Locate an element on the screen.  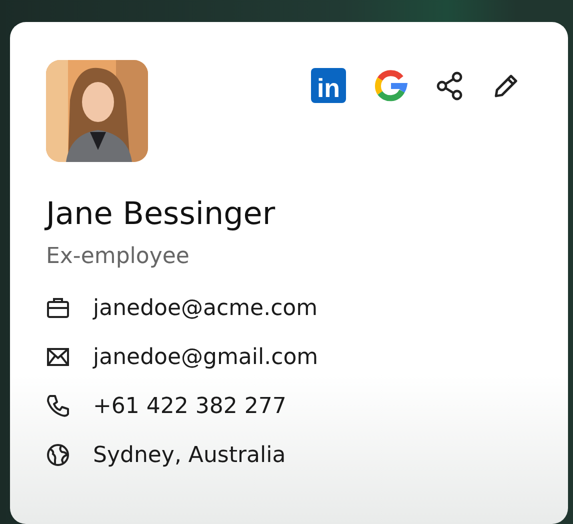
person-status: Ex-employee is located at coordinates (118, 257).